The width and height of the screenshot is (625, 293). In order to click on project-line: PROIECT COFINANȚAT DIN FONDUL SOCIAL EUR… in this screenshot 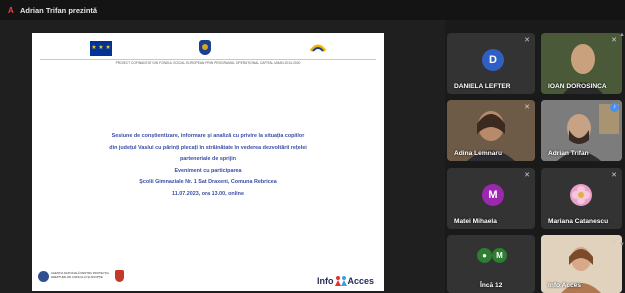, I will do `click(208, 63)`.